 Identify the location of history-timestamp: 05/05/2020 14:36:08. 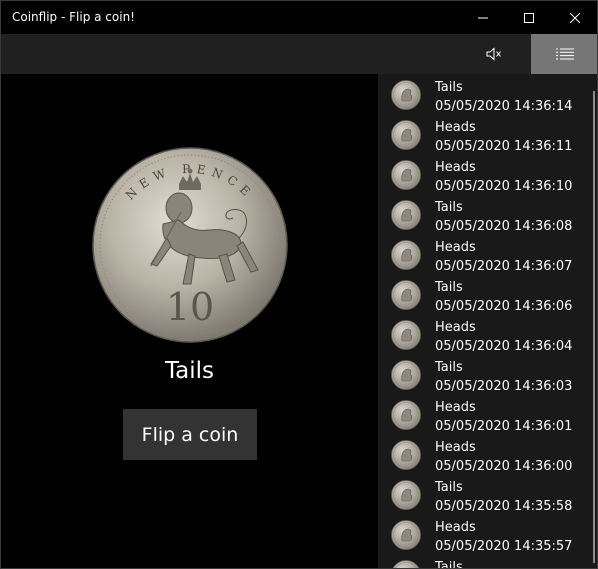
(504, 226).